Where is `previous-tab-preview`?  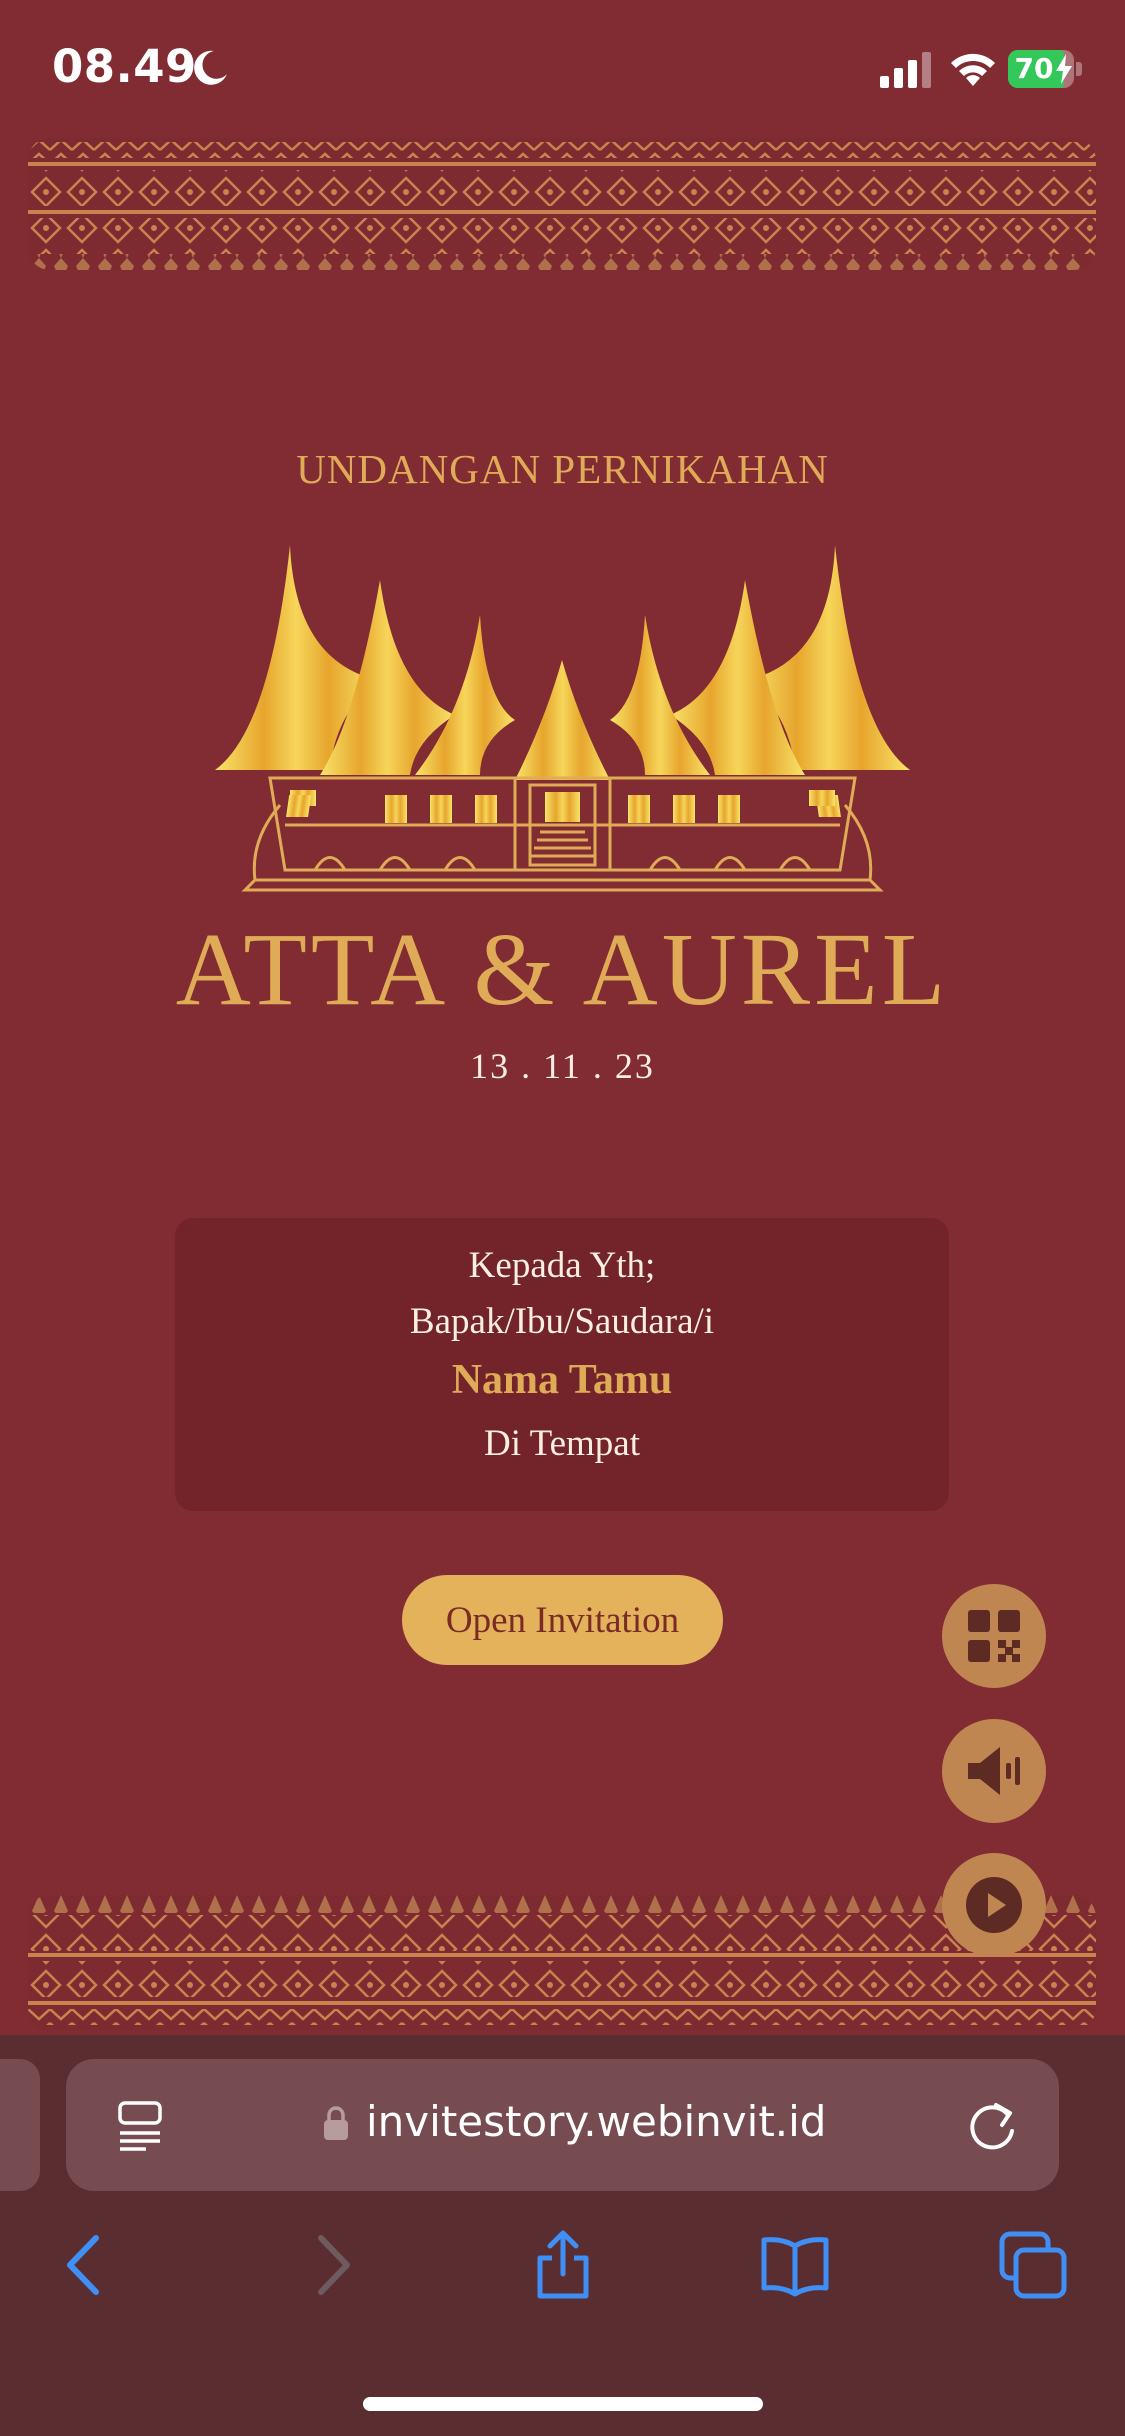
previous-tab-preview is located at coordinates (20, 2125).